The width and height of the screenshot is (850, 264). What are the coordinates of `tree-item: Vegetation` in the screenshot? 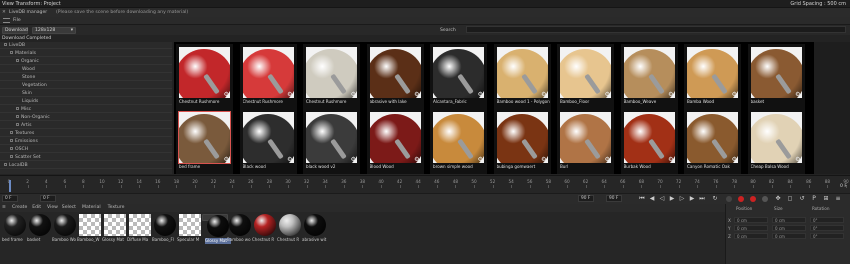 It's located at (86, 85).